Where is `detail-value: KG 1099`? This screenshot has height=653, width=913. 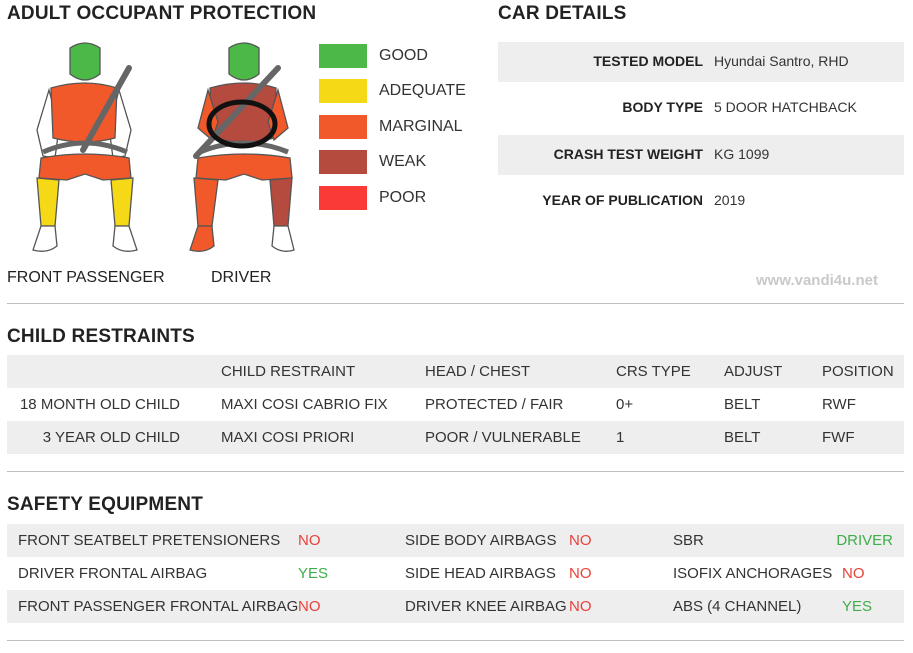
detail-value: KG 1099 is located at coordinates (742, 154).